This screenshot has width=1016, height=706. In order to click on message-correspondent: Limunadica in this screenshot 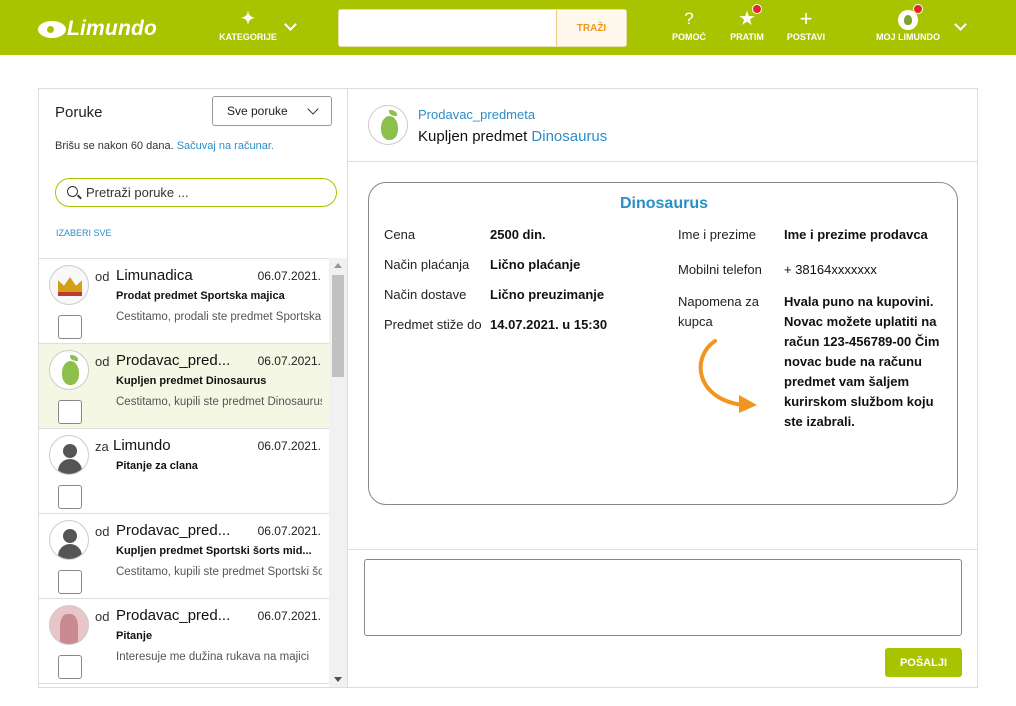, I will do `click(154, 275)`.